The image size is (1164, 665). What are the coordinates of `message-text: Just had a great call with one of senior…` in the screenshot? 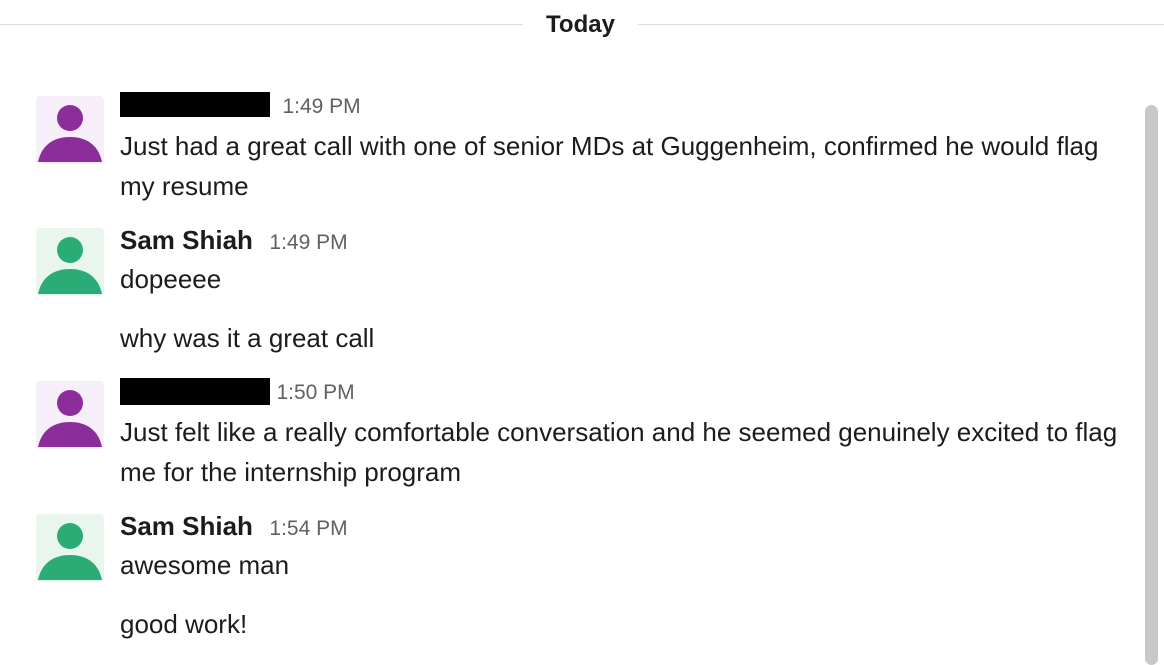 It's located at (609, 166).